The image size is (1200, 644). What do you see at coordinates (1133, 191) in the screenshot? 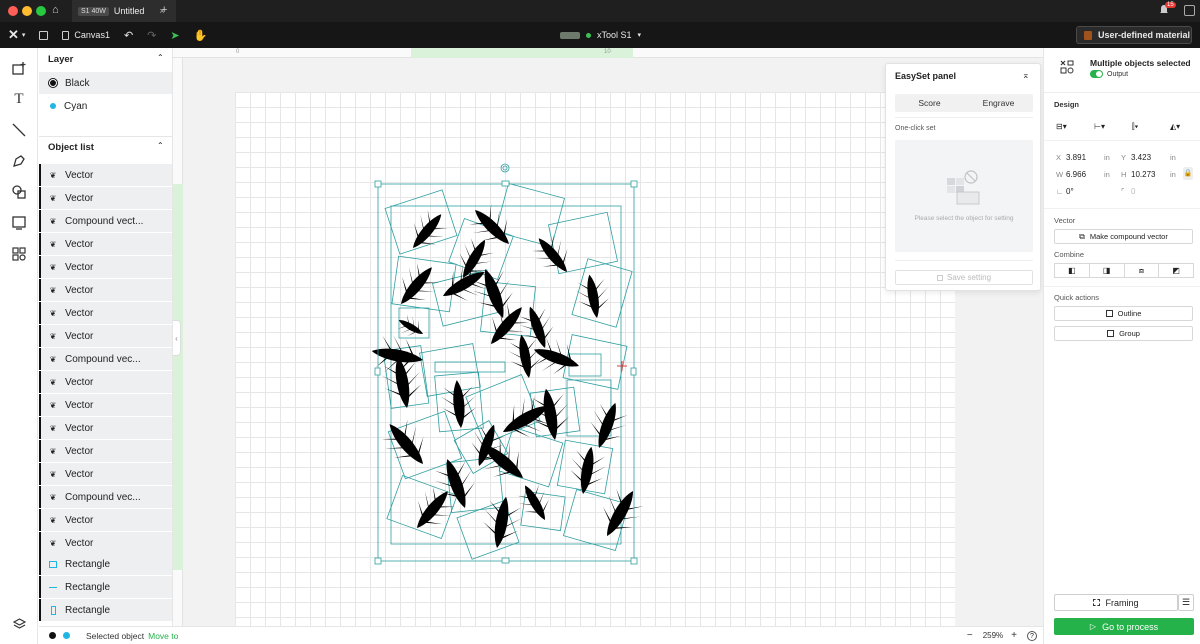
I see `corner-radius-input: 0` at bounding box center [1133, 191].